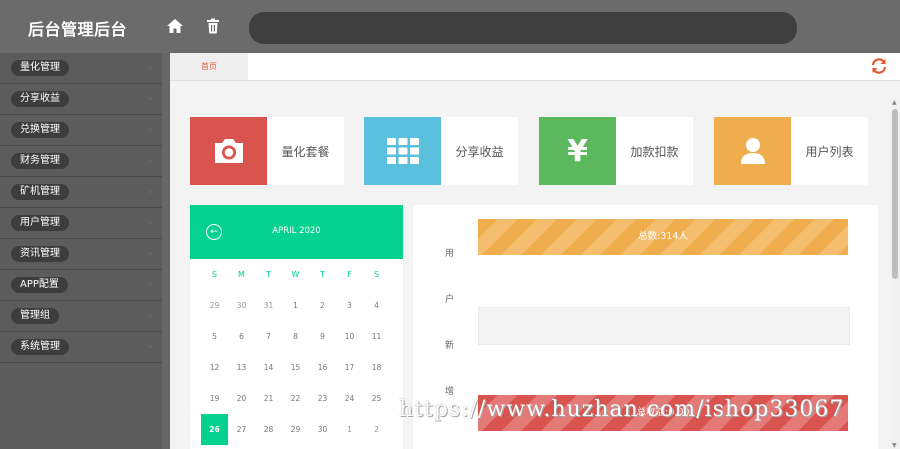  I want to click on calendar-day: 22, so click(295, 398).